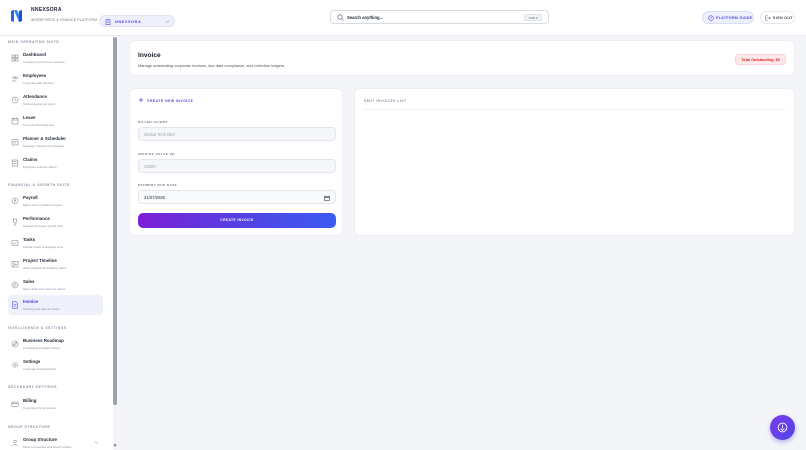  I want to click on grid-icon, so click(15, 58).